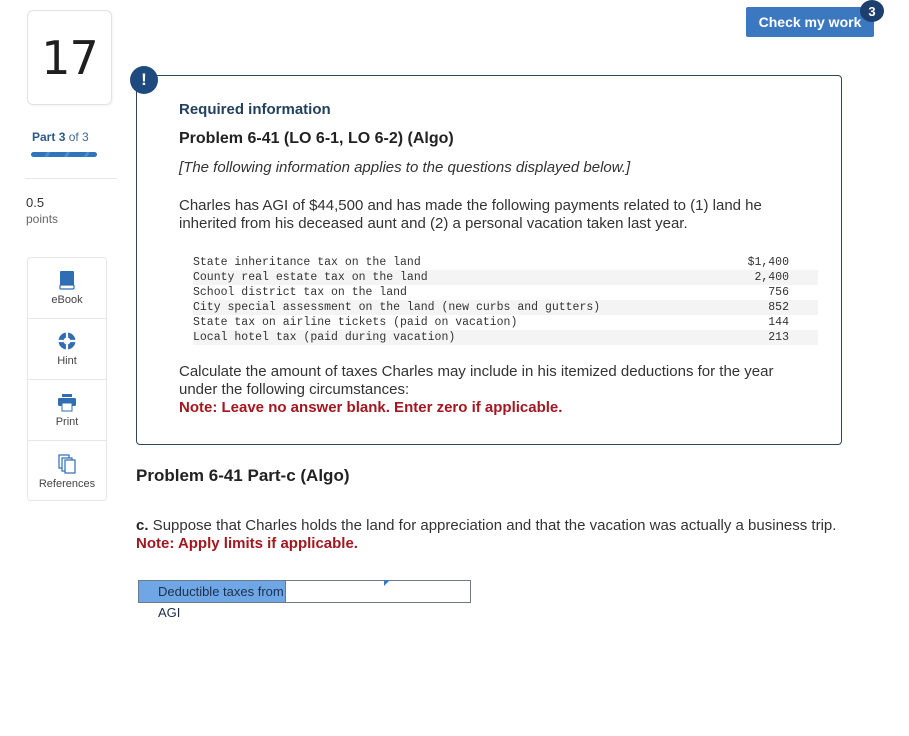 The width and height of the screenshot is (909, 736). What do you see at coordinates (67, 361) in the screenshot?
I see `hint-label: Hint` at bounding box center [67, 361].